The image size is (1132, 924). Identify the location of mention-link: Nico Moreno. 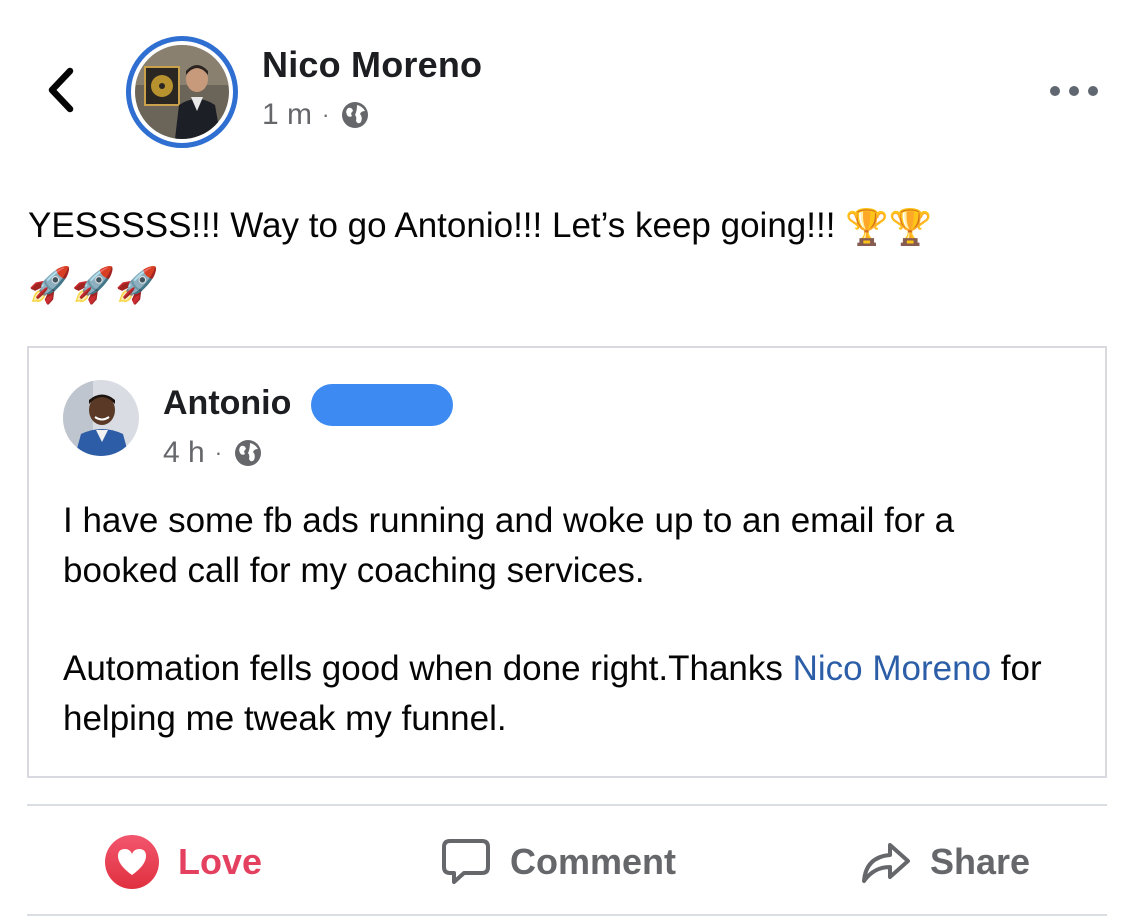
(892, 668).